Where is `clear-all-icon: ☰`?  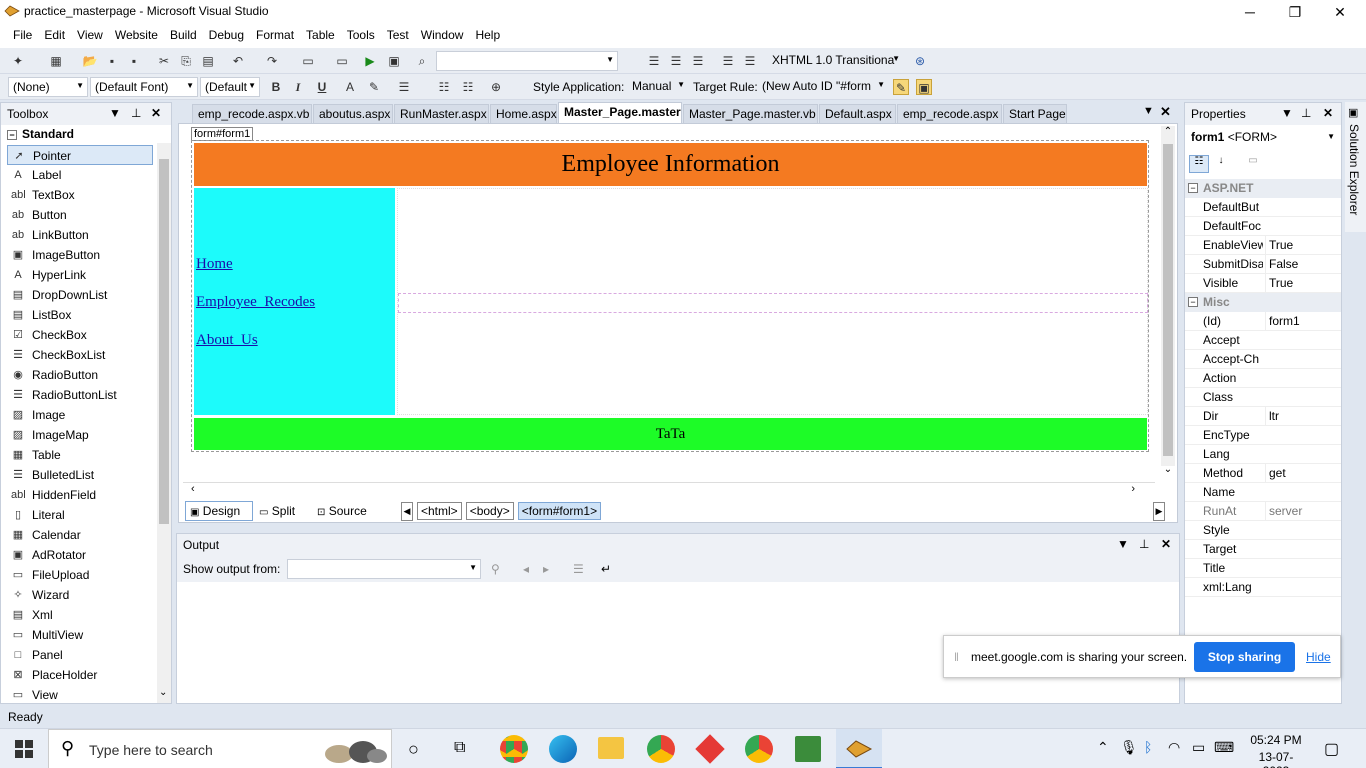 clear-all-icon: ☰ is located at coordinates (578, 569).